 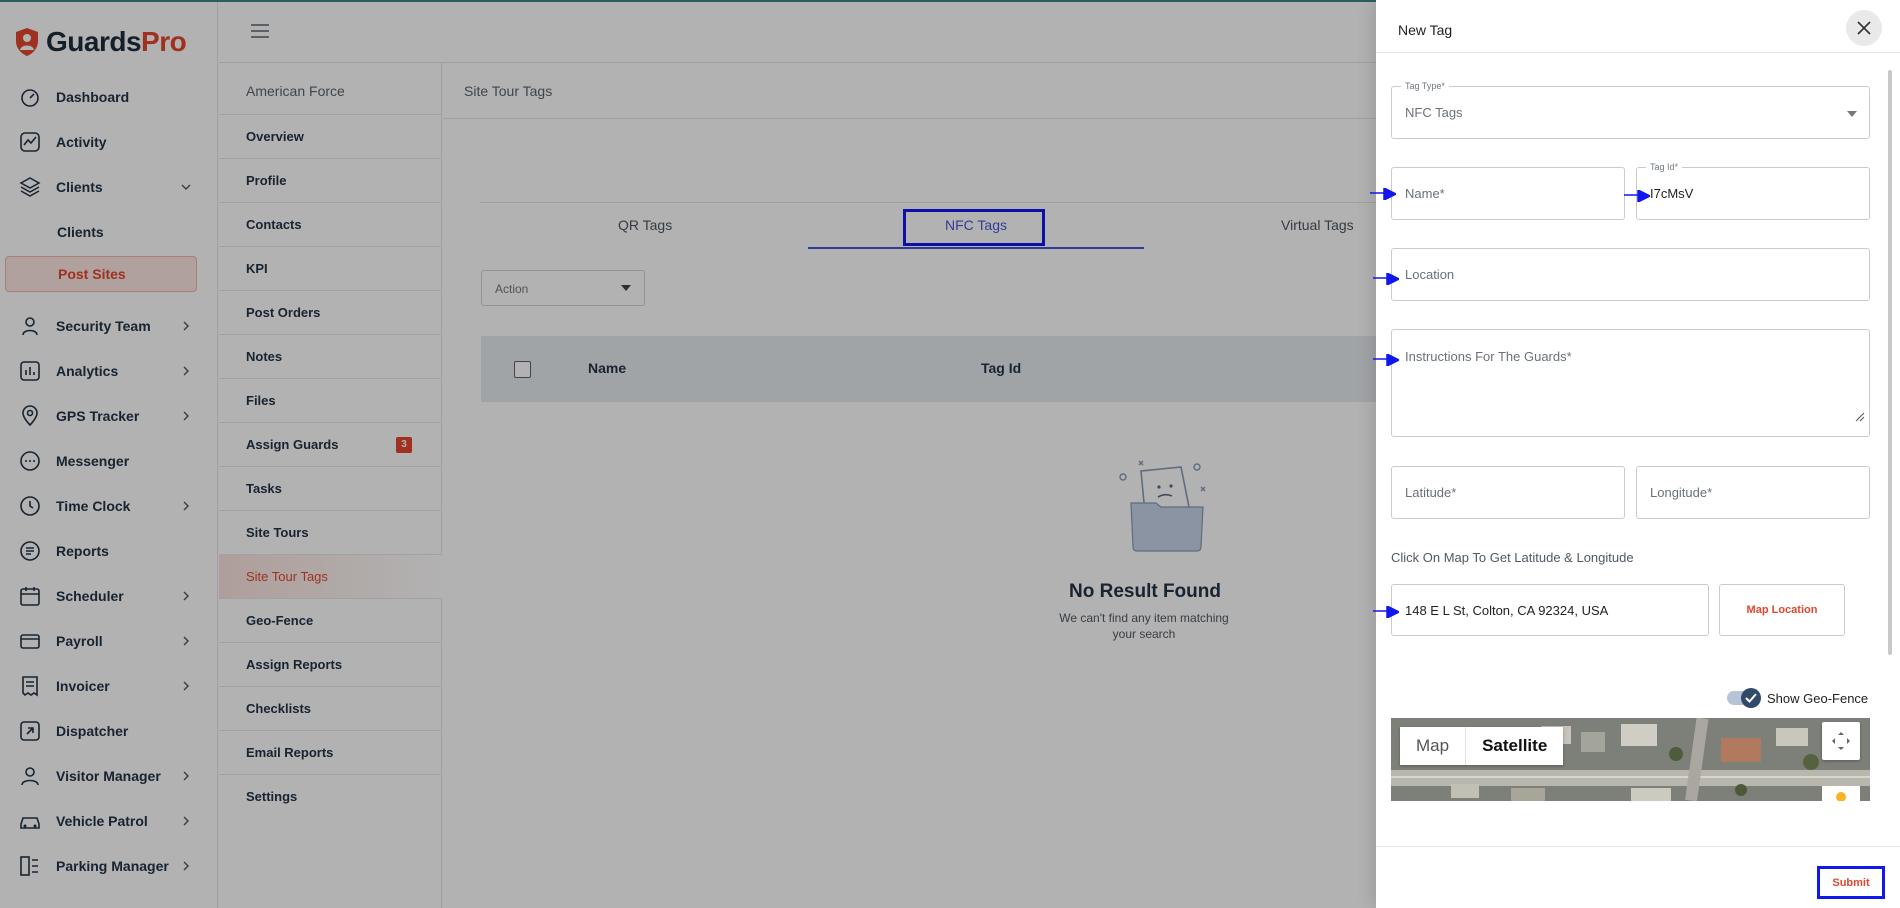 I want to click on submit-button: Submit, so click(x=1851, y=882).